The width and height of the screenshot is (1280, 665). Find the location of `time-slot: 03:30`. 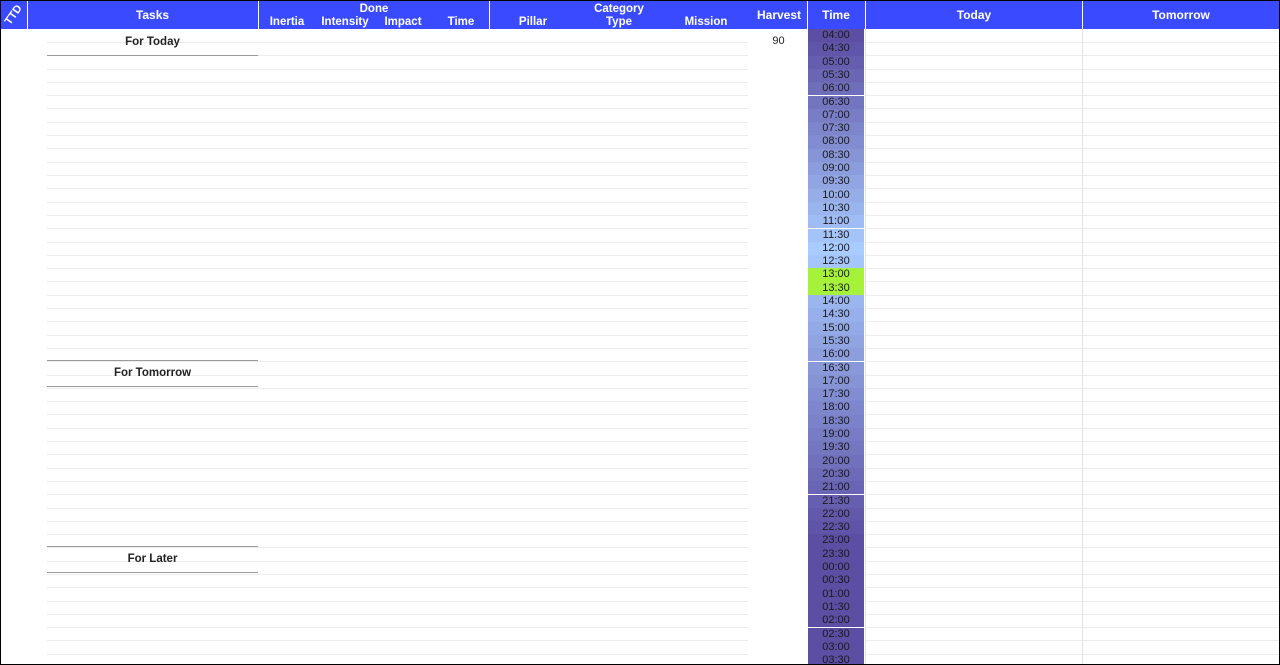

time-slot: 03:30 is located at coordinates (836, 659).